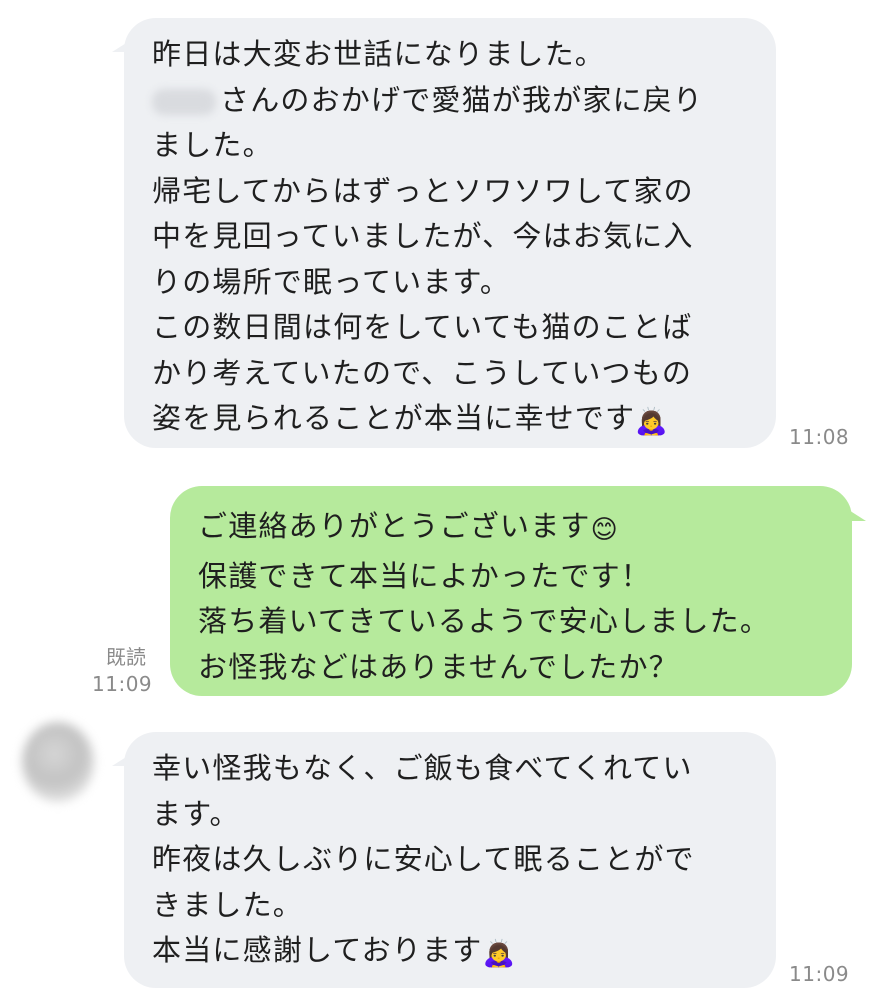  I want to click on message-line: きました。, so click(228, 904).